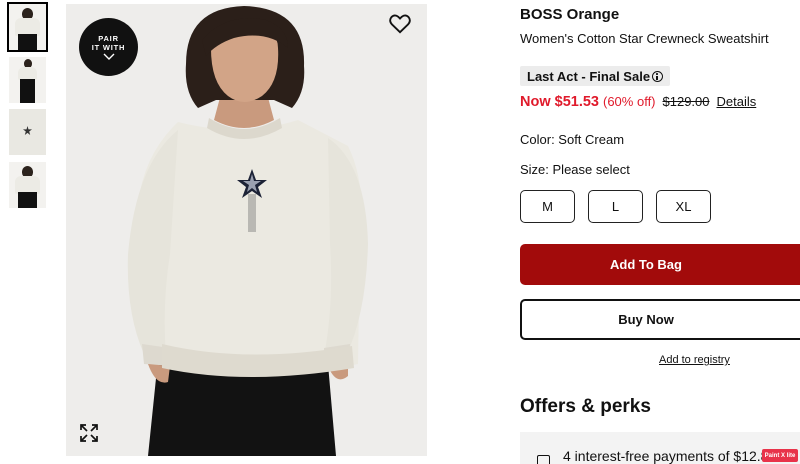  What do you see at coordinates (108, 56) in the screenshot?
I see `chevron-down-icon` at bounding box center [108, 56].